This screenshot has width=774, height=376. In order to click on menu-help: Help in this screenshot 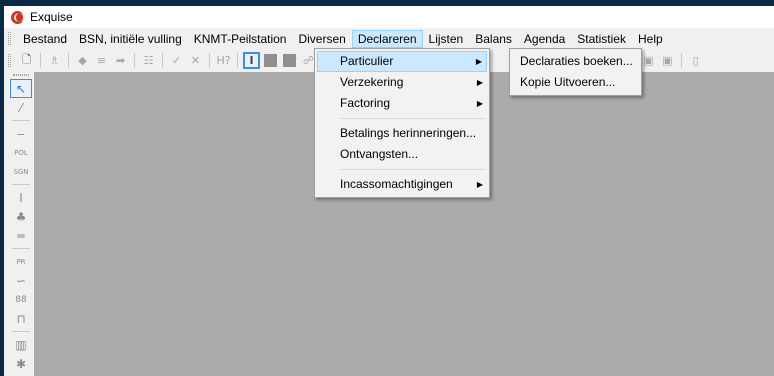, I will do `click(650, 39)`.